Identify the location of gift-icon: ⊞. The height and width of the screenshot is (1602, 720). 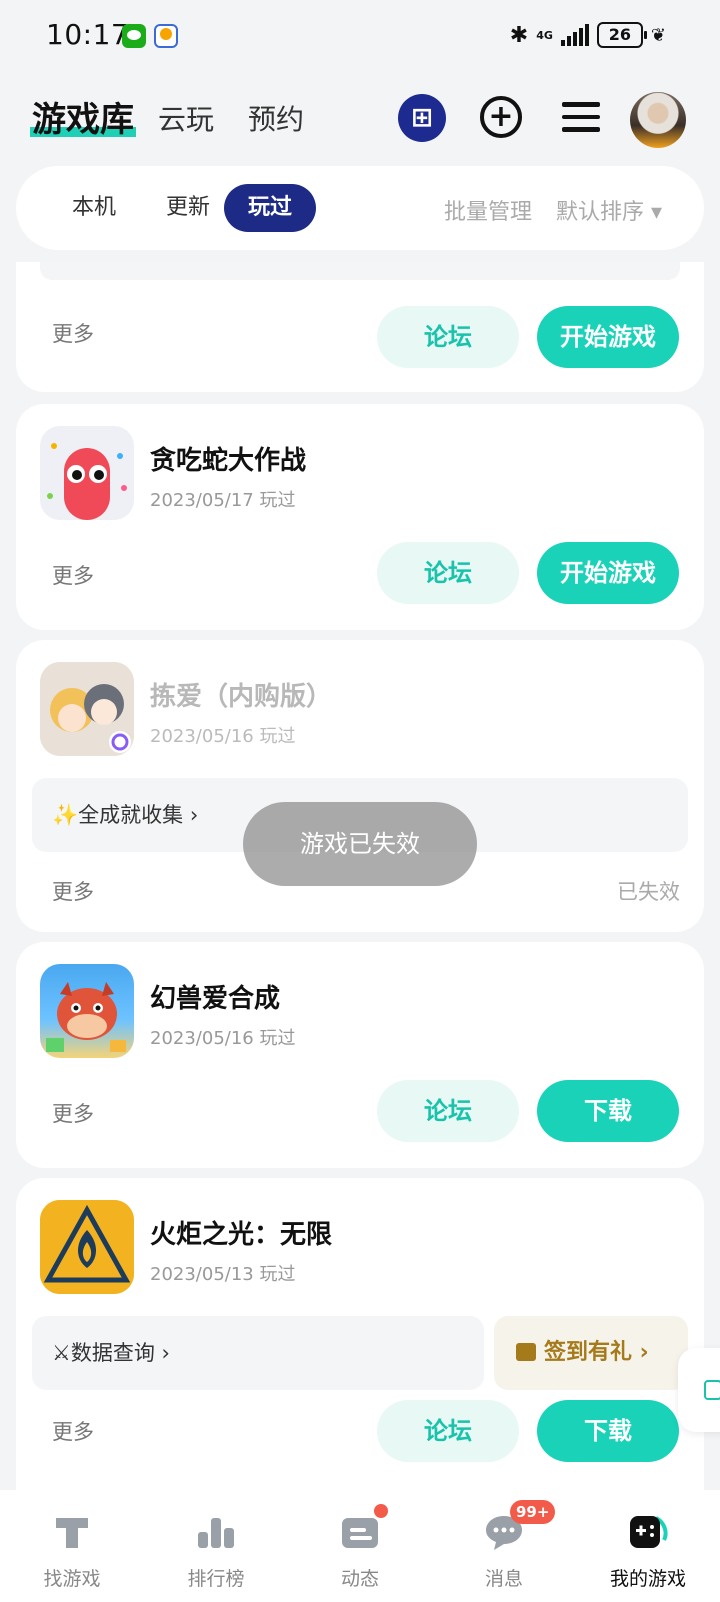
(422, 118).